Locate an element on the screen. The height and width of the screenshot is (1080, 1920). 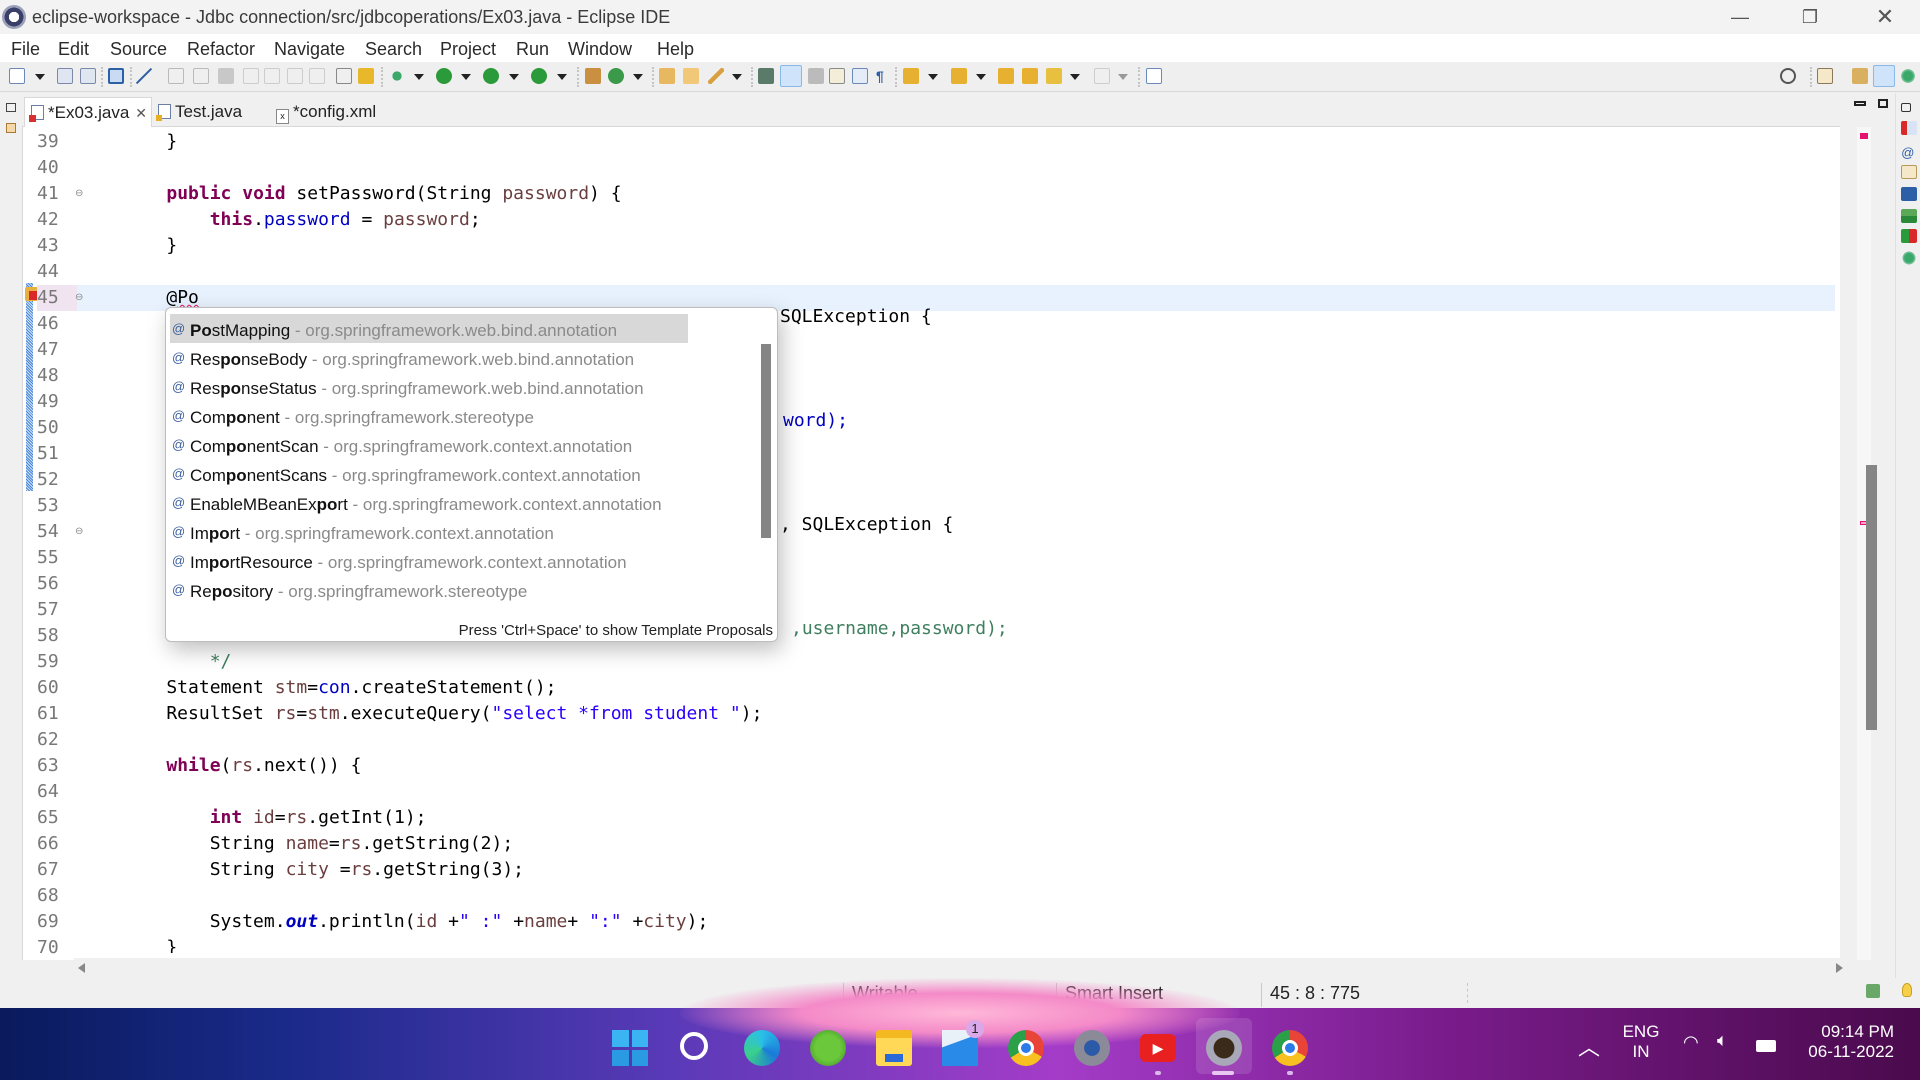
menu-navigate: Navigate is located at coordinates (309, 49).